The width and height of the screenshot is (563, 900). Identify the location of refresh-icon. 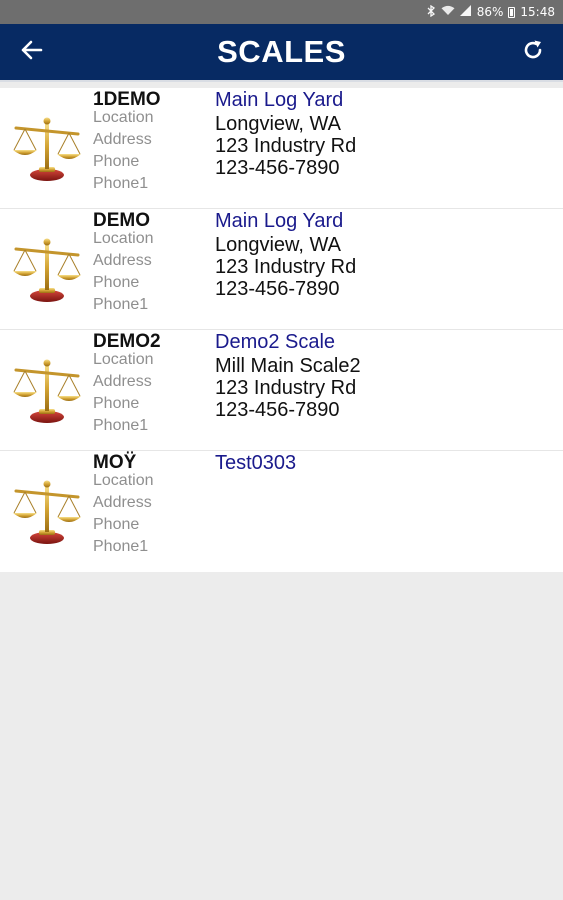
(533, 52).